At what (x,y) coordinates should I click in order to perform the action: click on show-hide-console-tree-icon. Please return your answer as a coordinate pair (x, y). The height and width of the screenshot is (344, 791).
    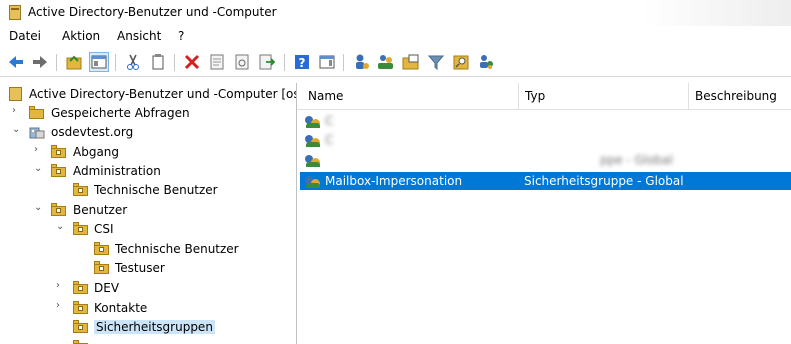
    Looking at the image, I should click on (99, 62).